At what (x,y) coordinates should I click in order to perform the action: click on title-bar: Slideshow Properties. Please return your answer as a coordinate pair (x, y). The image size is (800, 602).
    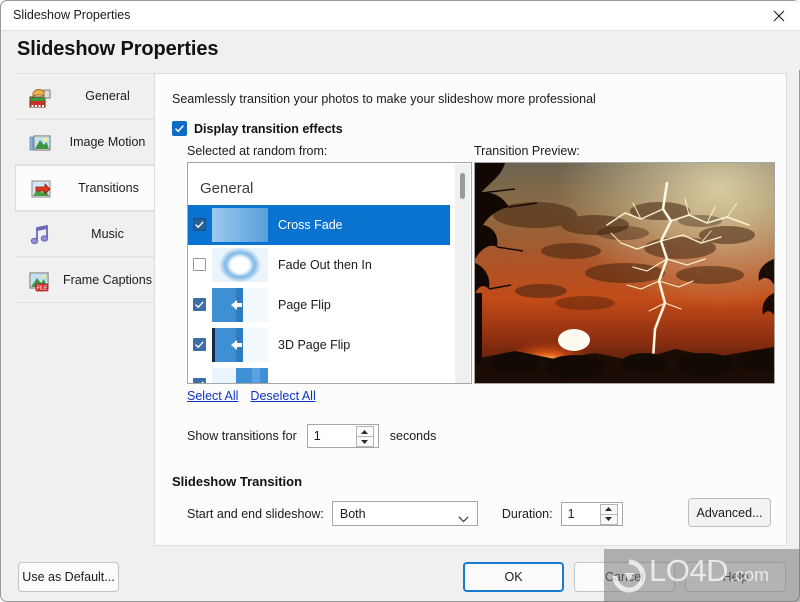
    Looking at the image, I should click on (400, 16).